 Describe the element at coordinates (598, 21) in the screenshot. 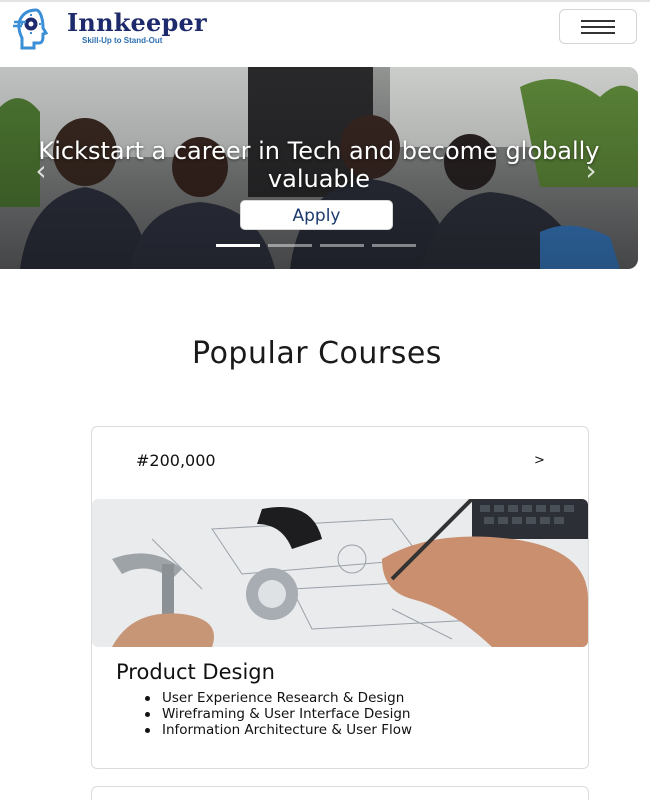

I see `hamburger-icon` at that location.